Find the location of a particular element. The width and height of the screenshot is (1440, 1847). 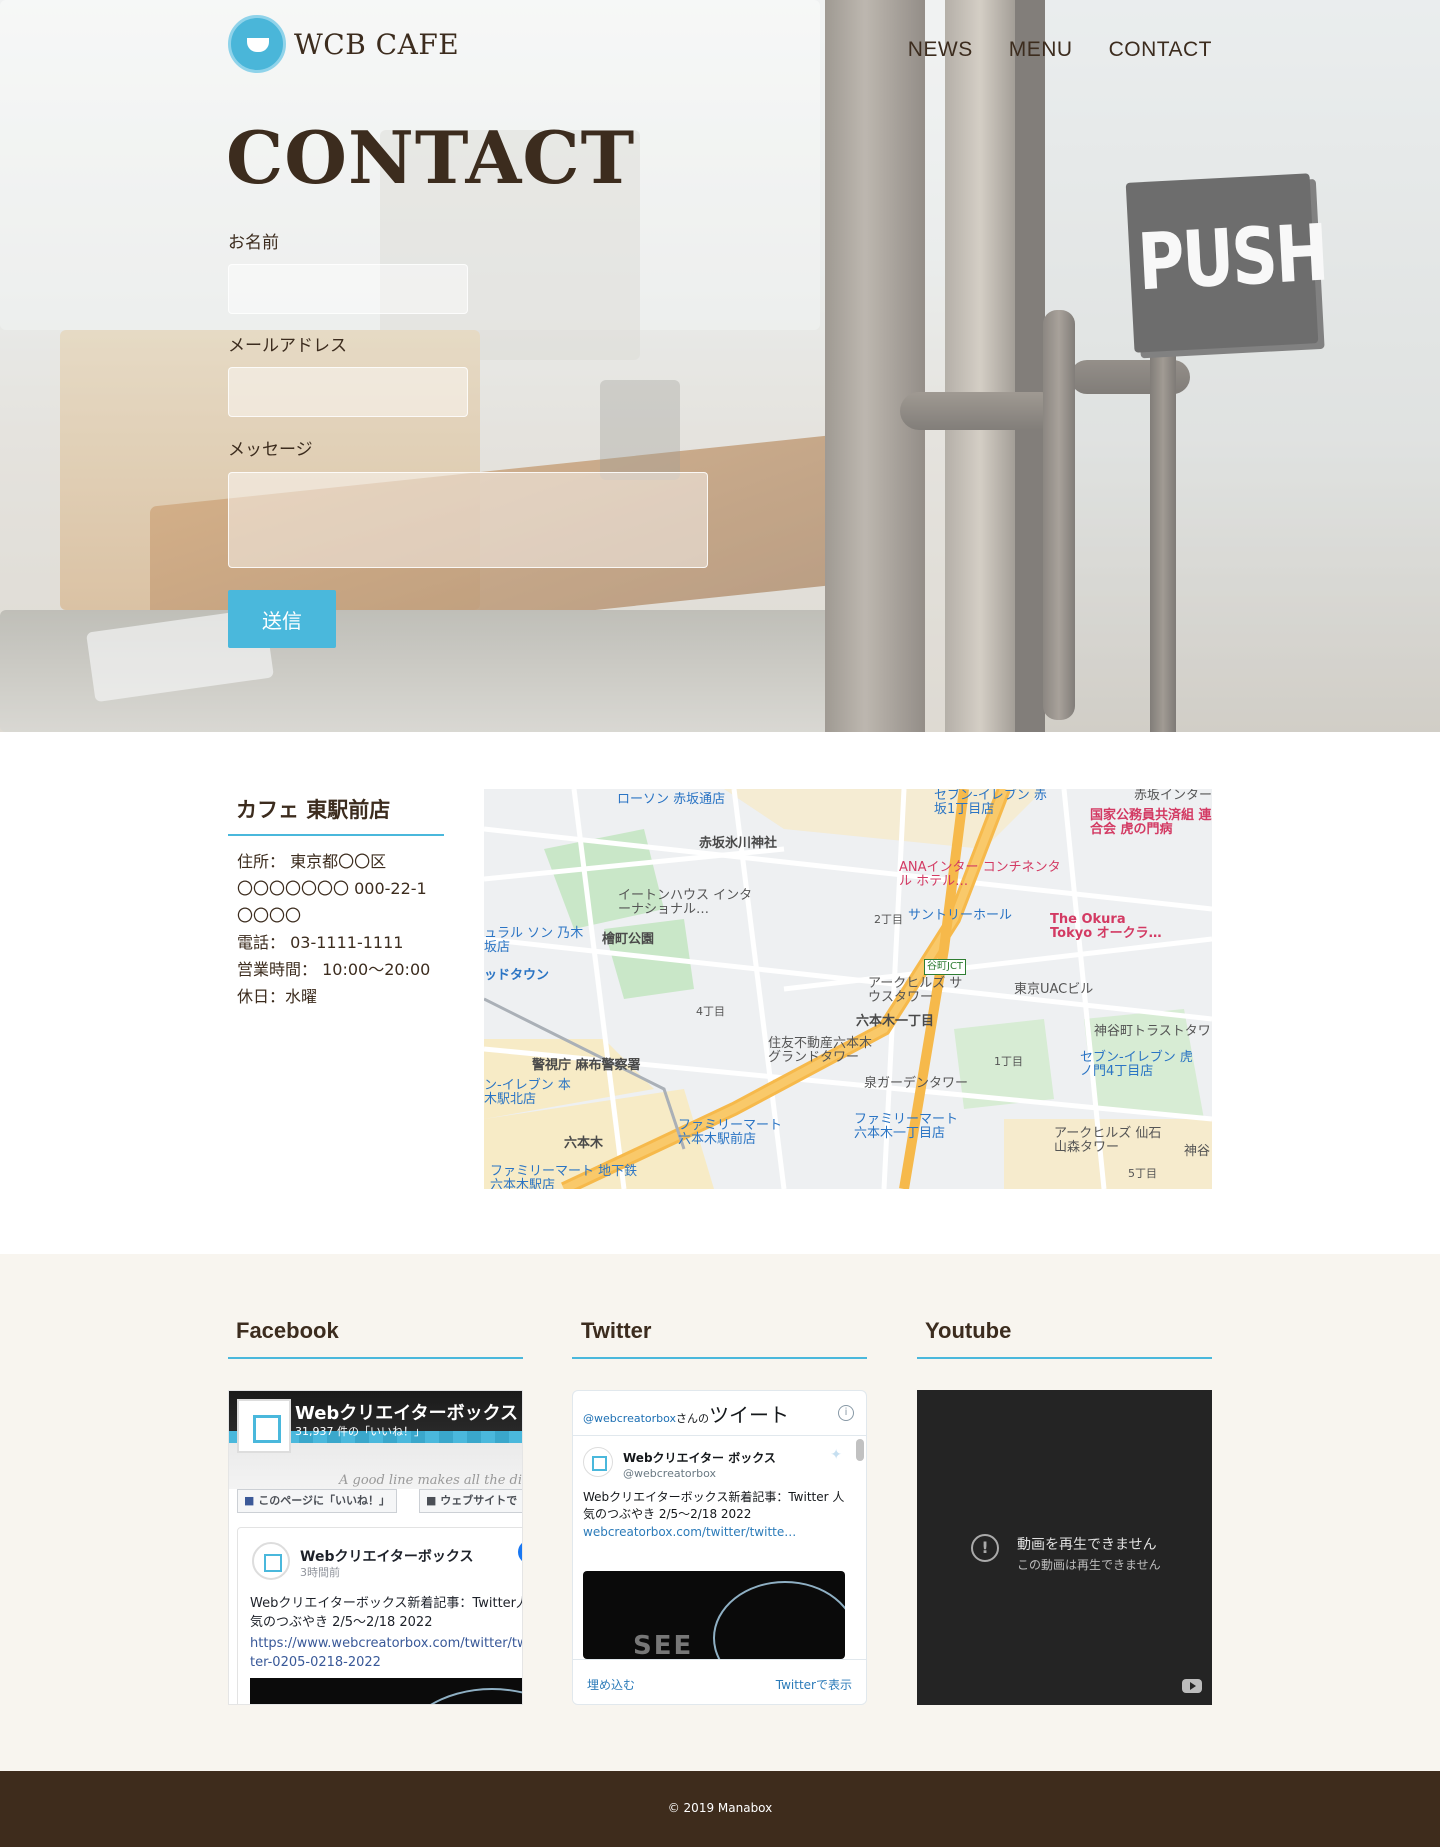

site-logo: WCB CAFE is located at coordinates (343, 44).